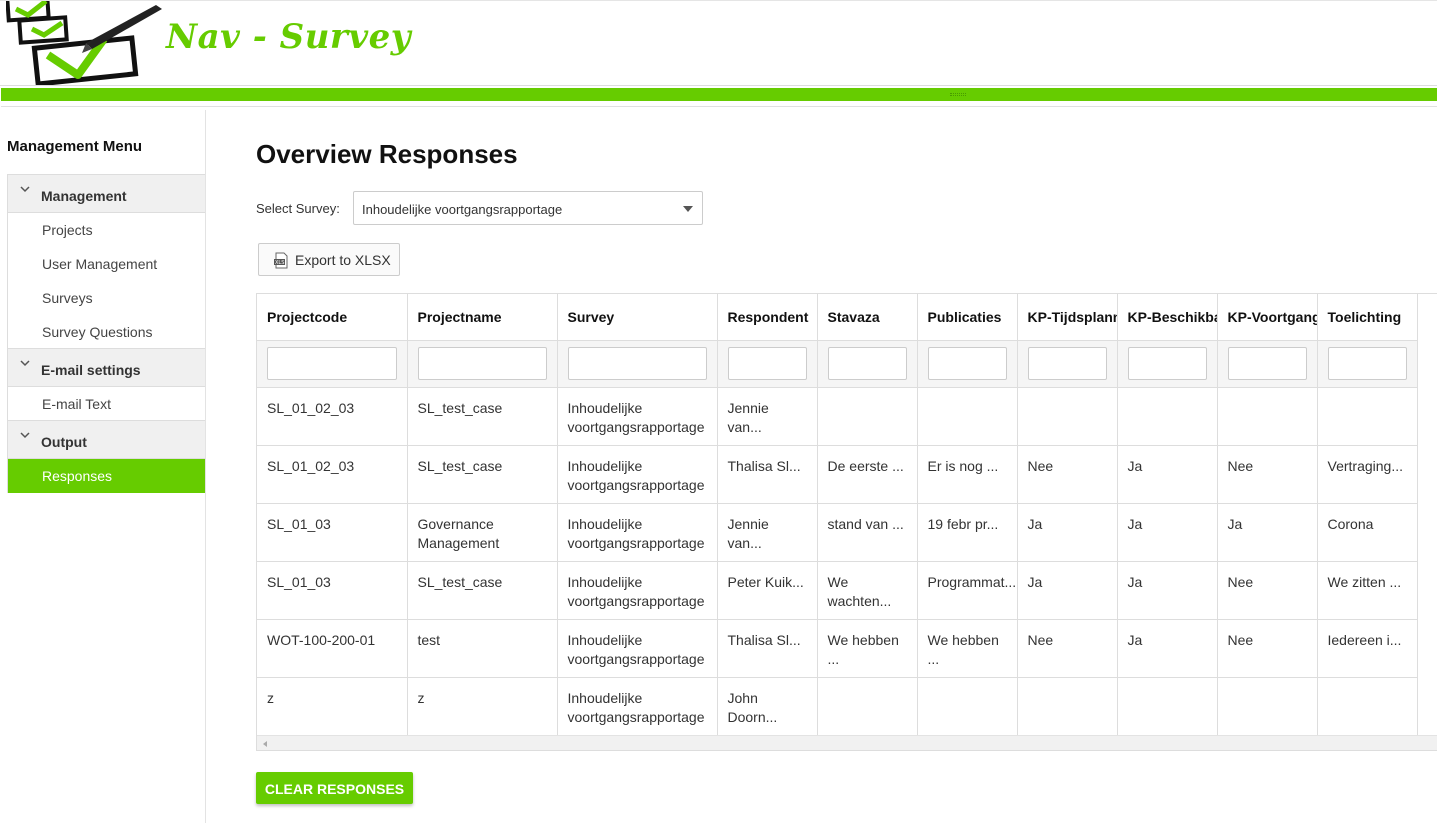 The width and height of the screenshot is (1437, 823). Describe the element at coordinates (482, 317) in the screenshot. I see `column-header: Projectname` at that location.